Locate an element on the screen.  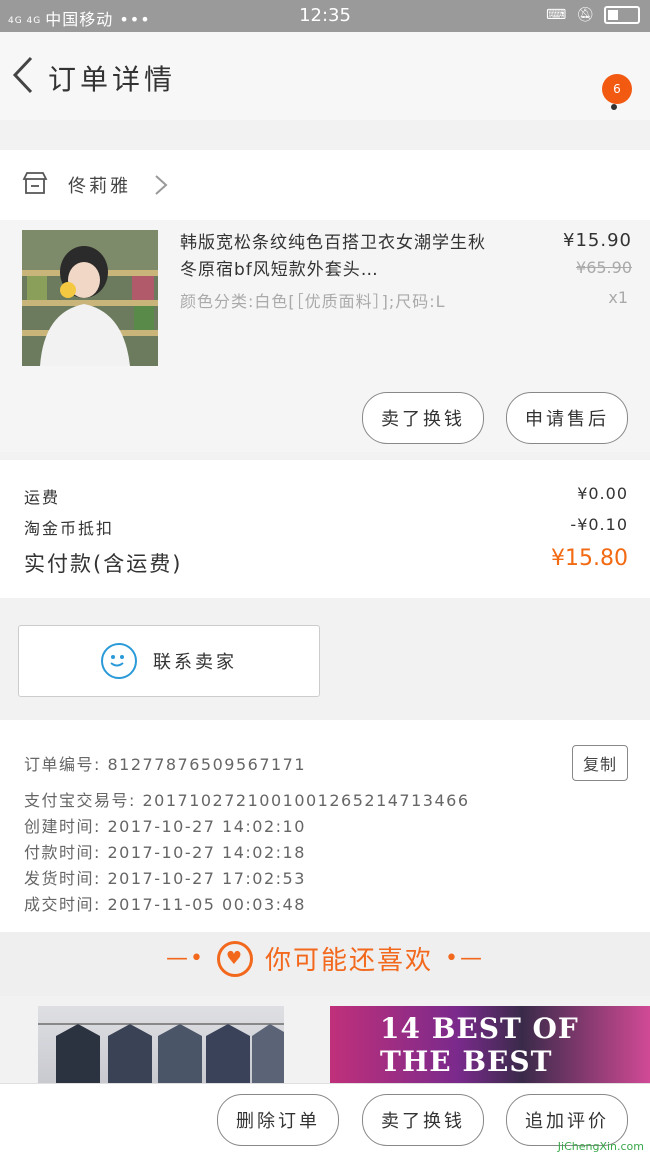
page-title: 订单详情 is located at coordinates (112, 79).